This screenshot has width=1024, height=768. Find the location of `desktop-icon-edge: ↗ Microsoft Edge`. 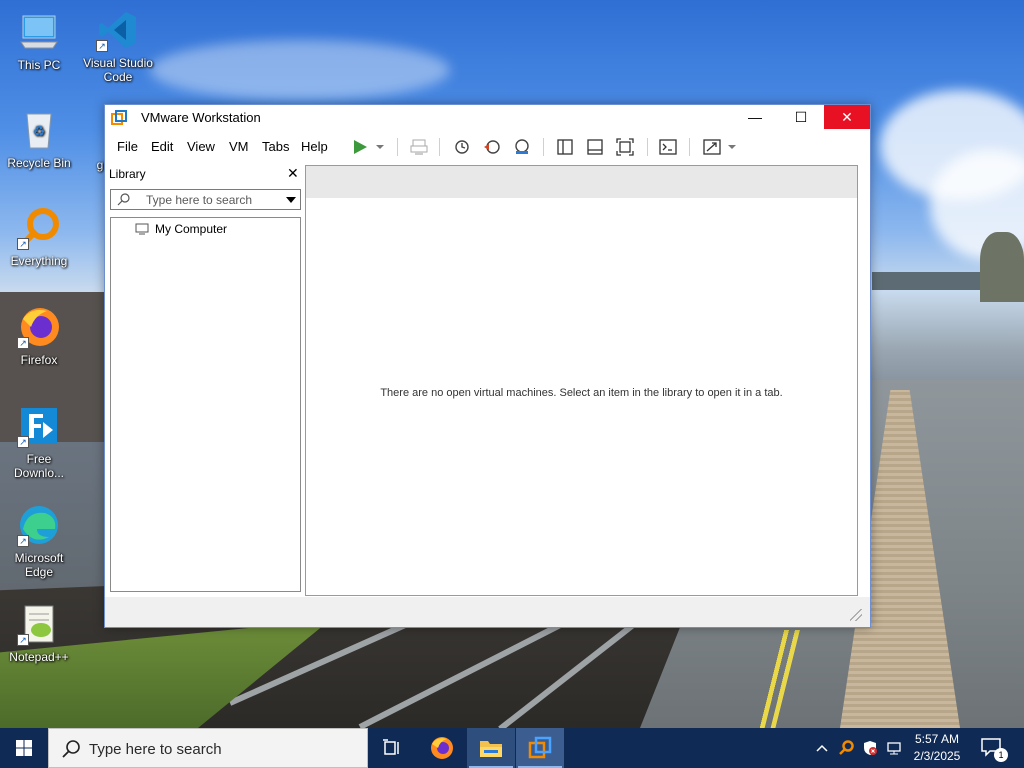

desktop-icon-edge: ↗ Microsoft Edge is located at coordinates (39, 541).